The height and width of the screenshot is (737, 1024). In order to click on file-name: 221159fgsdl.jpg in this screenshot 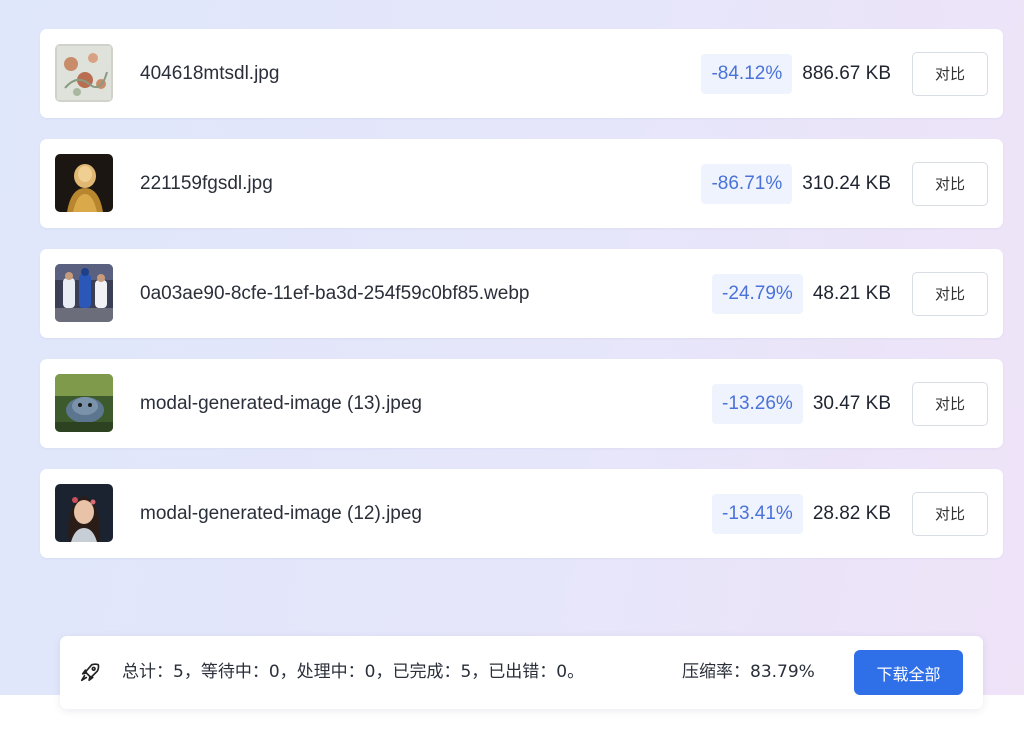, I will do `click(206, 183)`.